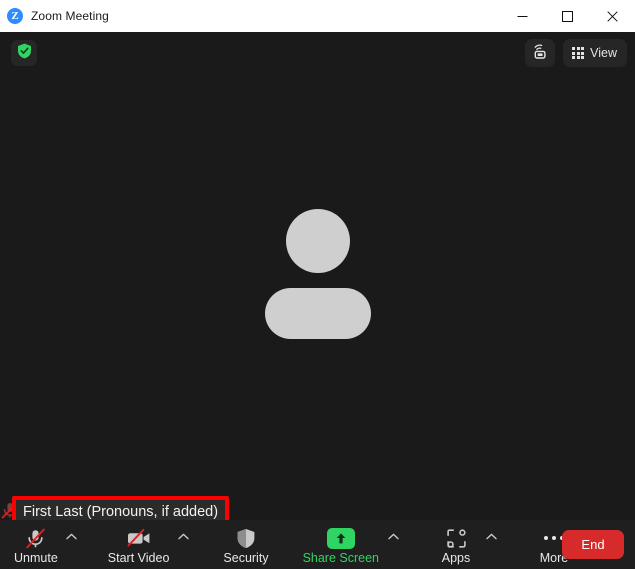 The width and height of the screenshot is (635, 569). Describe the element at coordinates (612, 16) in the screenshot. I see `close-button` at that location.